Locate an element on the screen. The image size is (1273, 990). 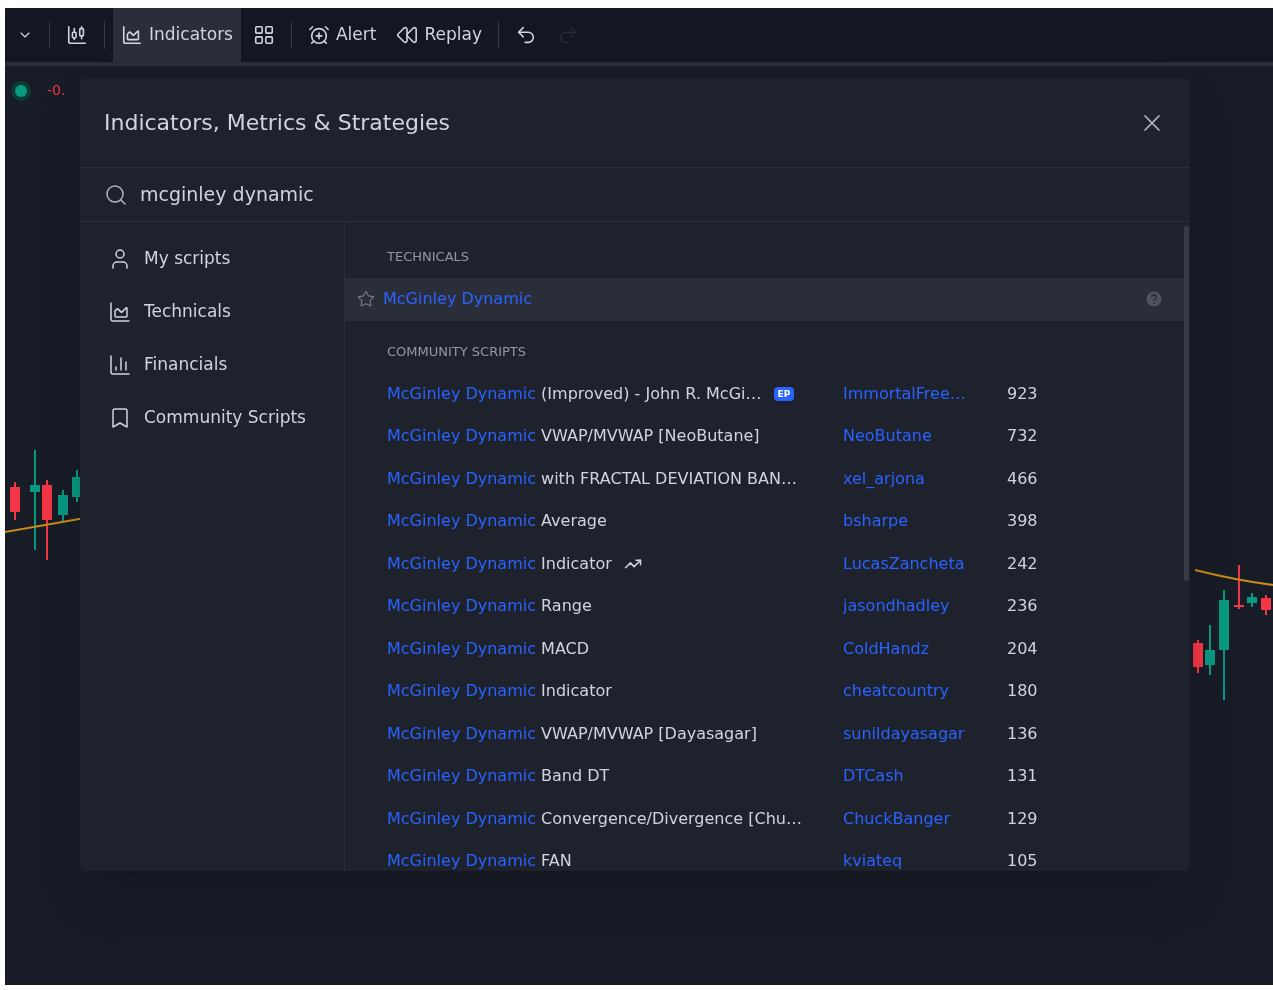
help-icon is located at coordinates (1154, 299).